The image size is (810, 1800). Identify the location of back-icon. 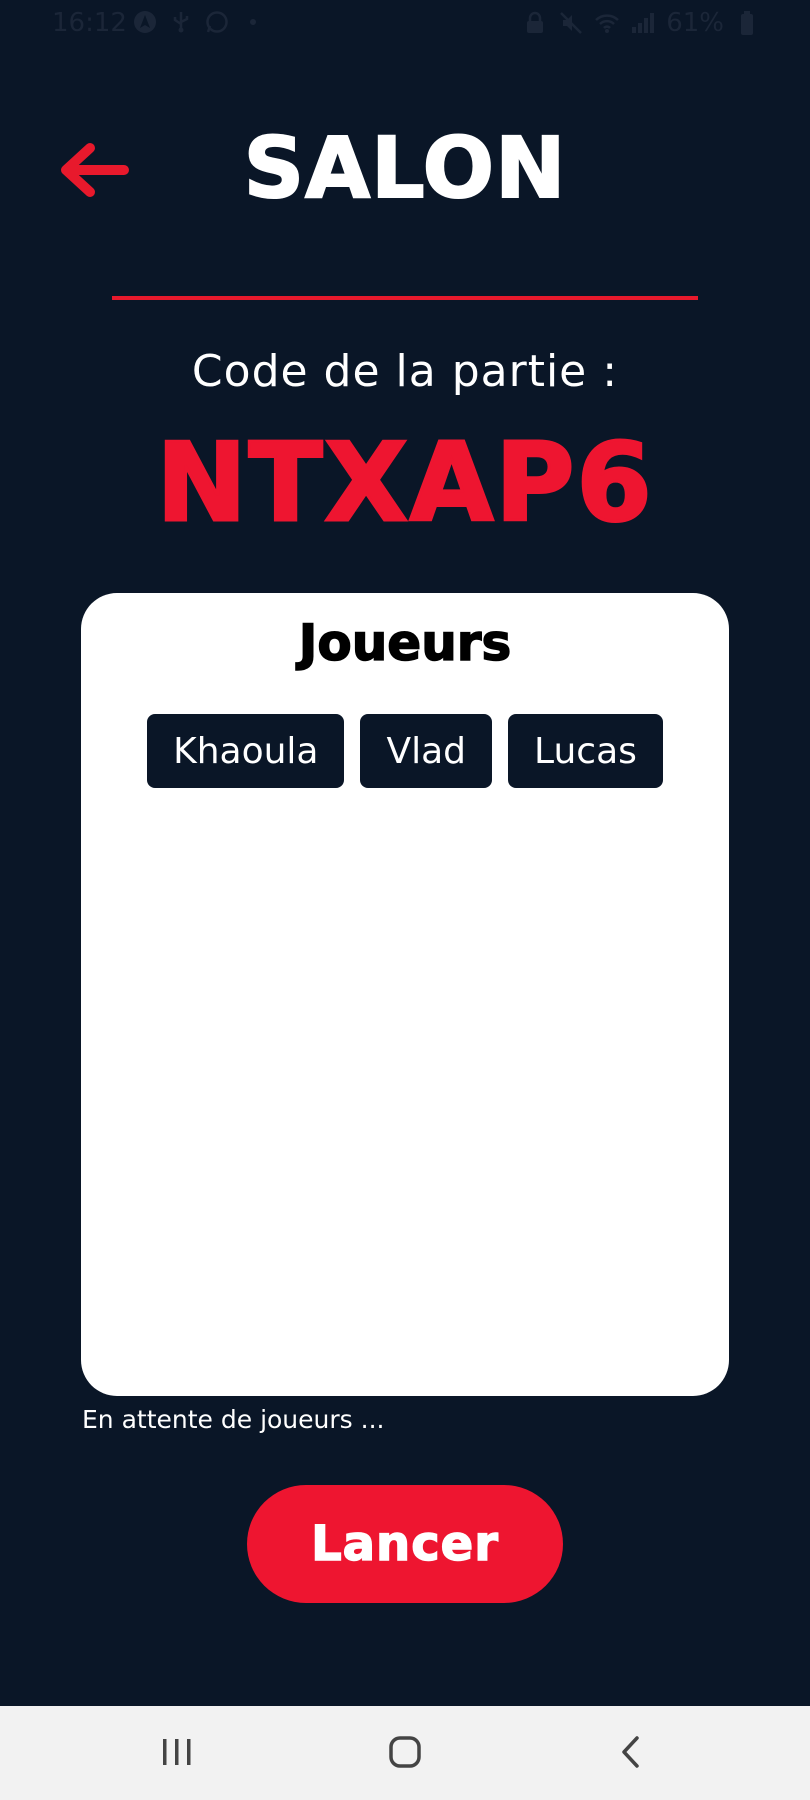
(630, 1752).